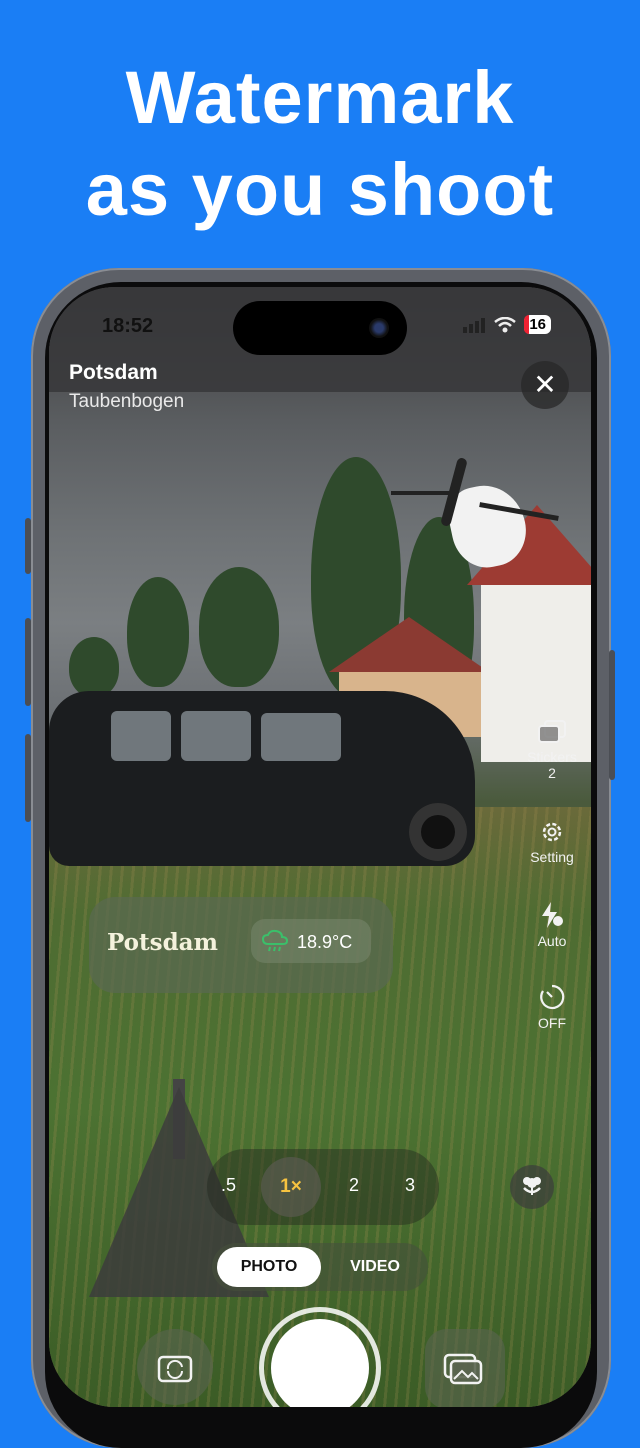 This screenshot has height=1448, width=640. I want to click on side-button-power, so click(612, 715).